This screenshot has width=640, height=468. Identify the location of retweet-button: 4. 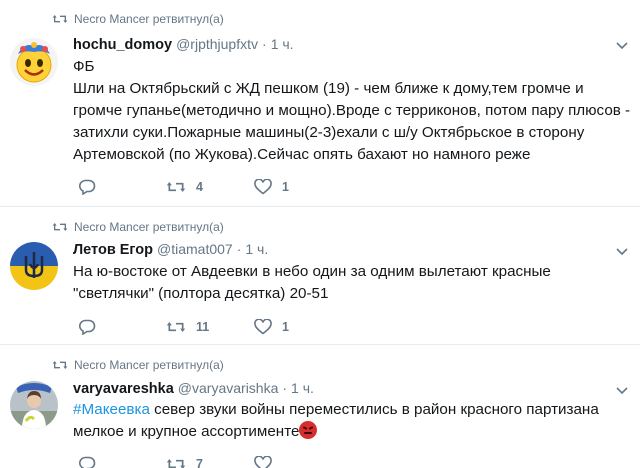
(210, 187).